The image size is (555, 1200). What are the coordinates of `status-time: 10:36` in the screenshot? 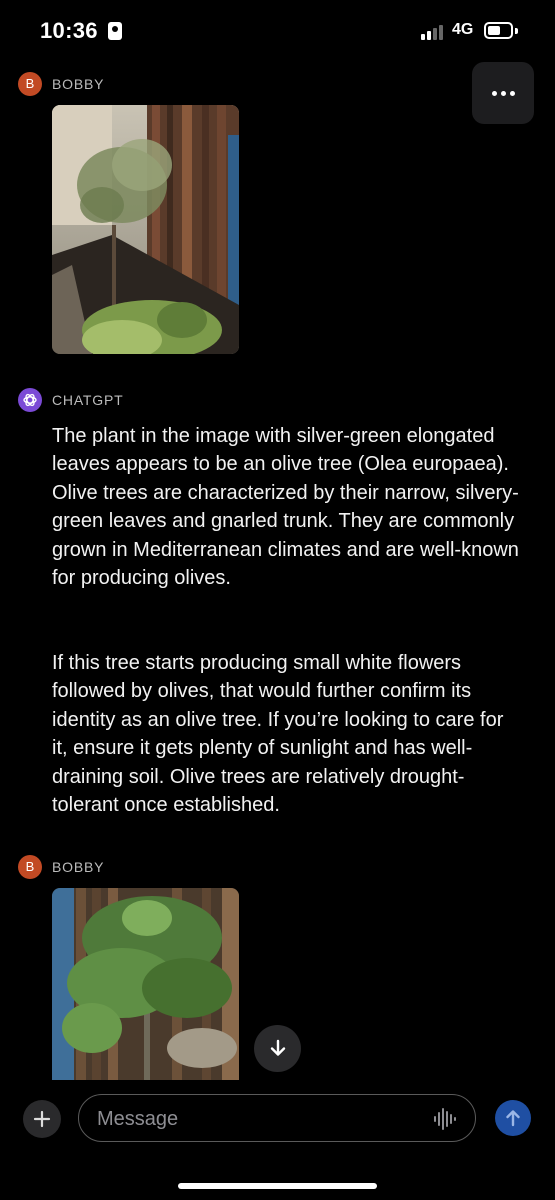 It's located at (69, 30).